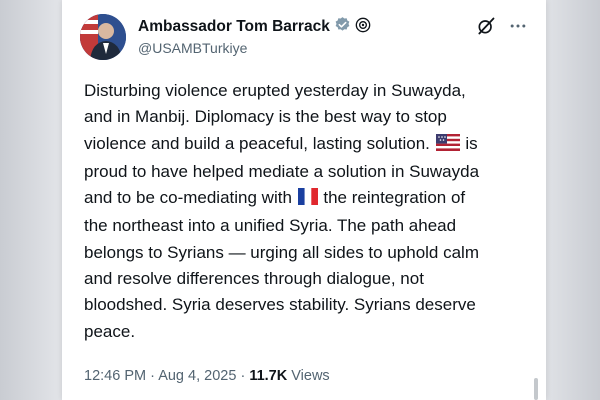  What do you see at coordinates (536, 389) in the screenshot?
I see `scrollbar` at bounding box center [536, 389].